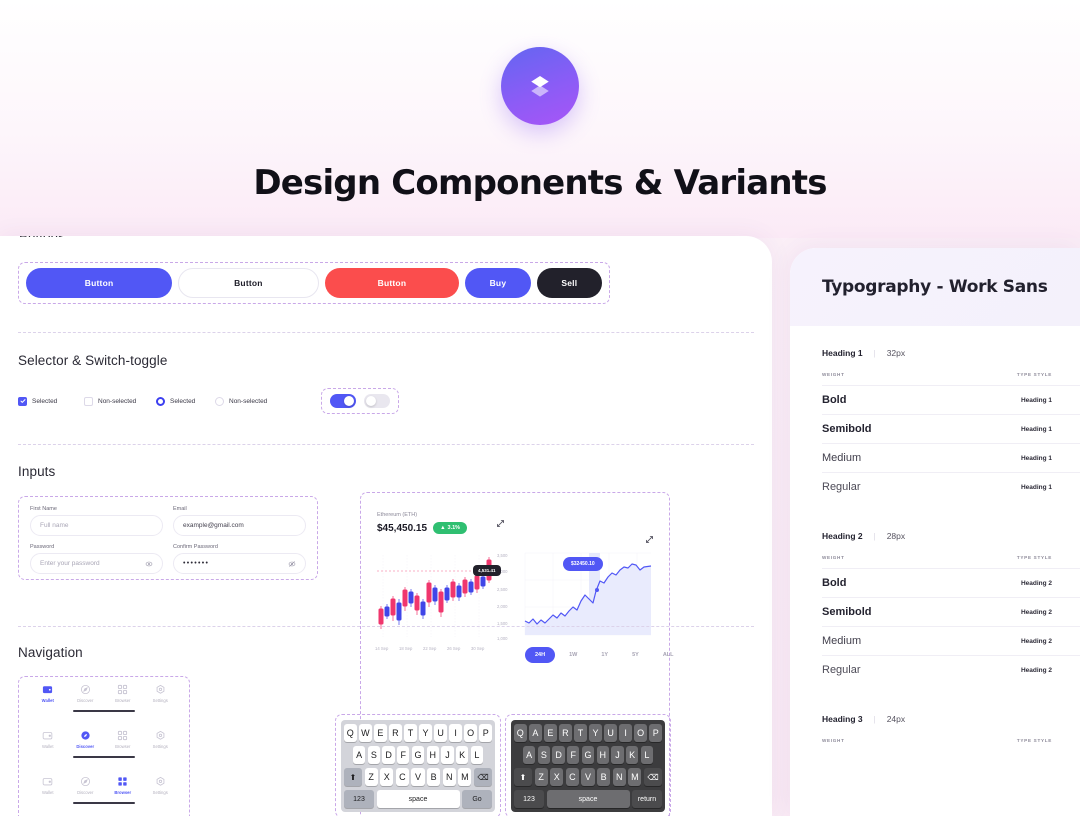 This screenshot has height=816, width=1080. I want to click on key-w: W, so click(365, 733).